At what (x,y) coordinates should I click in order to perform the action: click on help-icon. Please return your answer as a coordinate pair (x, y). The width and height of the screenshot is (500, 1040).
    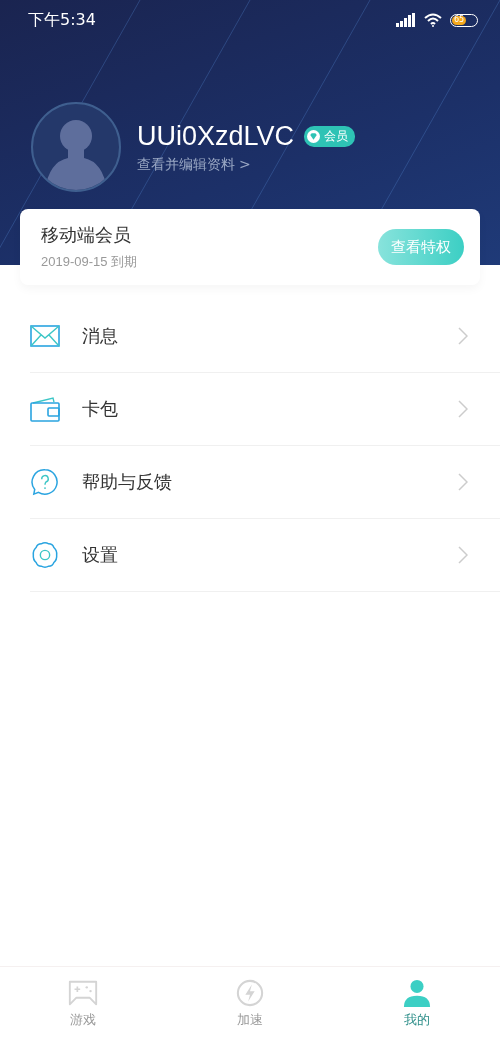
    Looking at the image, I should click on (45, 482).